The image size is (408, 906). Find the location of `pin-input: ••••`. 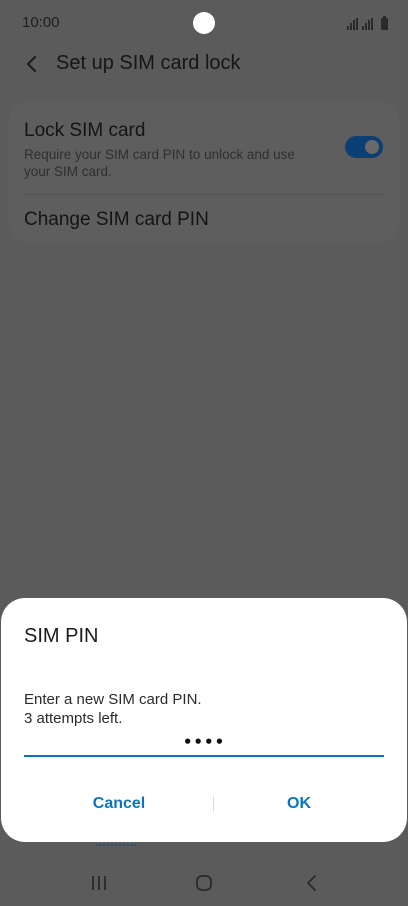

pin-input: •••• is located at coordinates (204, 744).